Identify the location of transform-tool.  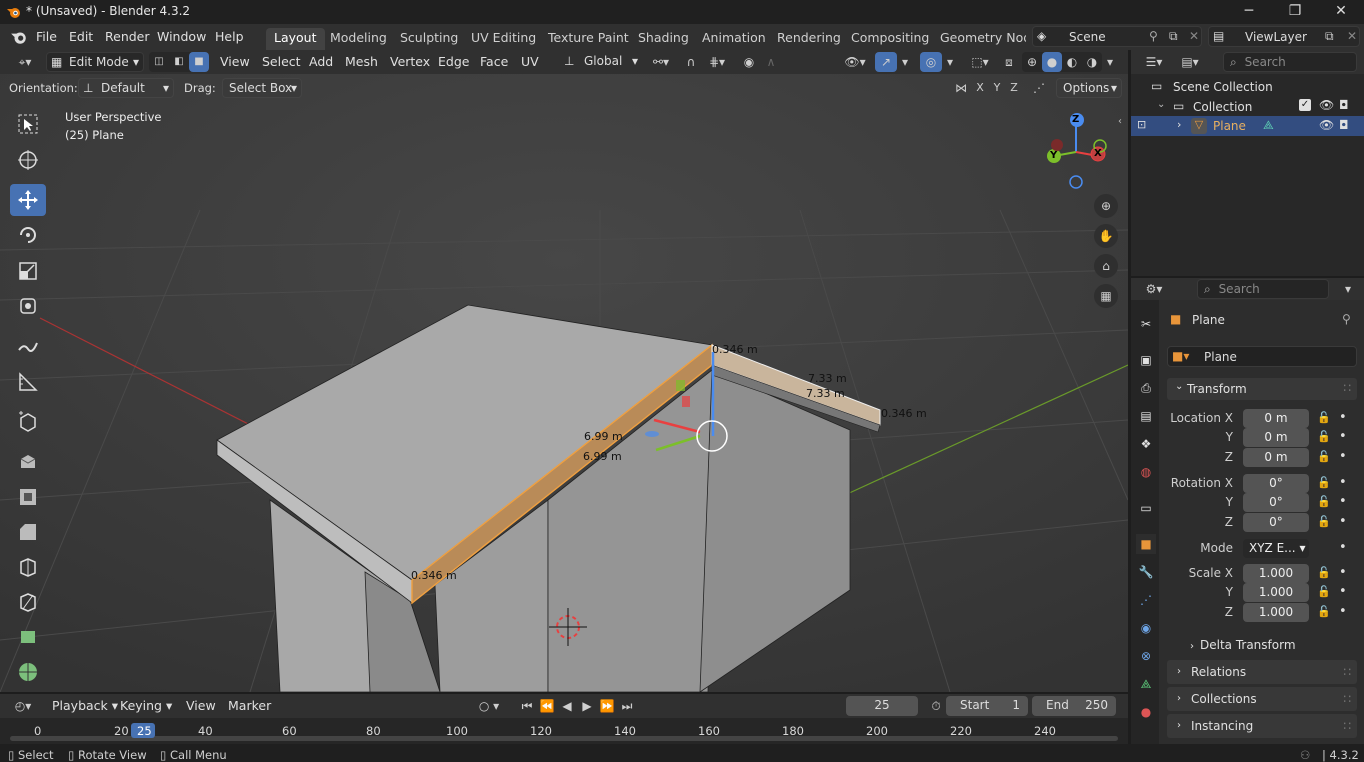
(28, 306).